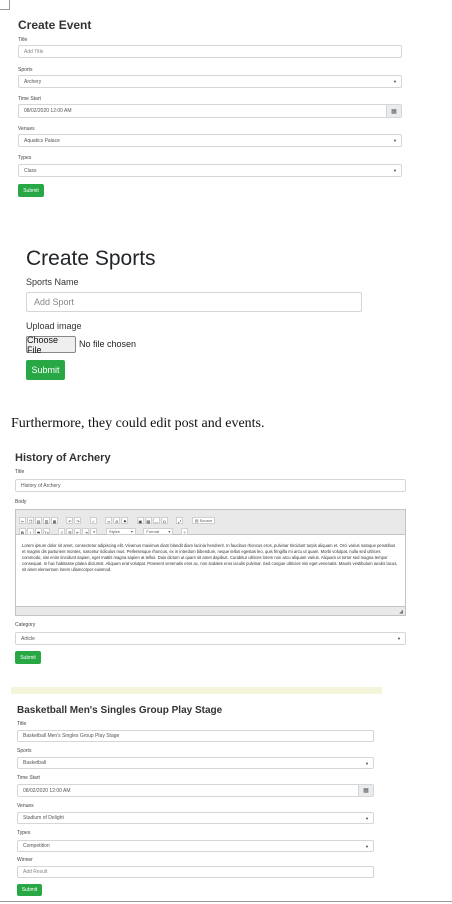 The width and height of the screenshot is (452, 904). What do you see at coordinates (45, 370) in the screenshot?
I see `sports-submit-button: Submit` at bounding box center [45, 370].